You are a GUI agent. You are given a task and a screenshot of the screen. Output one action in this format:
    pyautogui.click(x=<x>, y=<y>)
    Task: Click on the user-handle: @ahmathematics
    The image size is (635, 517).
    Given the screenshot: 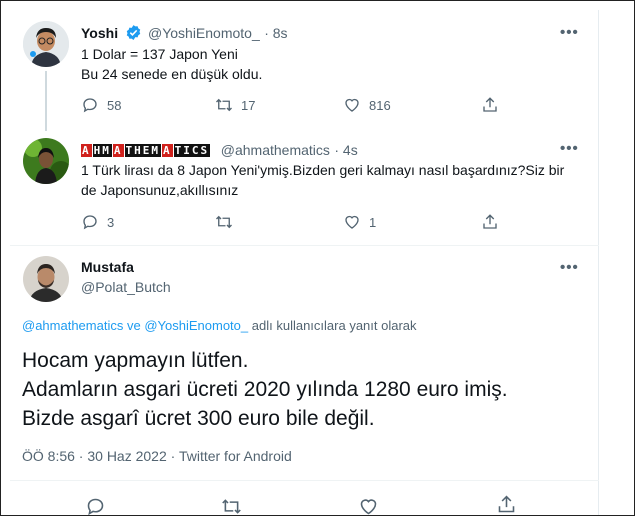 What is the action you would take?
    pyautogui.click(x=275, y=150)
    